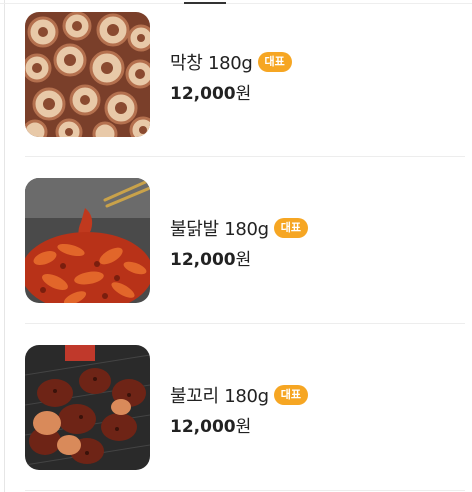 Image resolution: width=472 pixels, height=492 pixels. I want to click on active-tab-indicator, so click(205, 3).